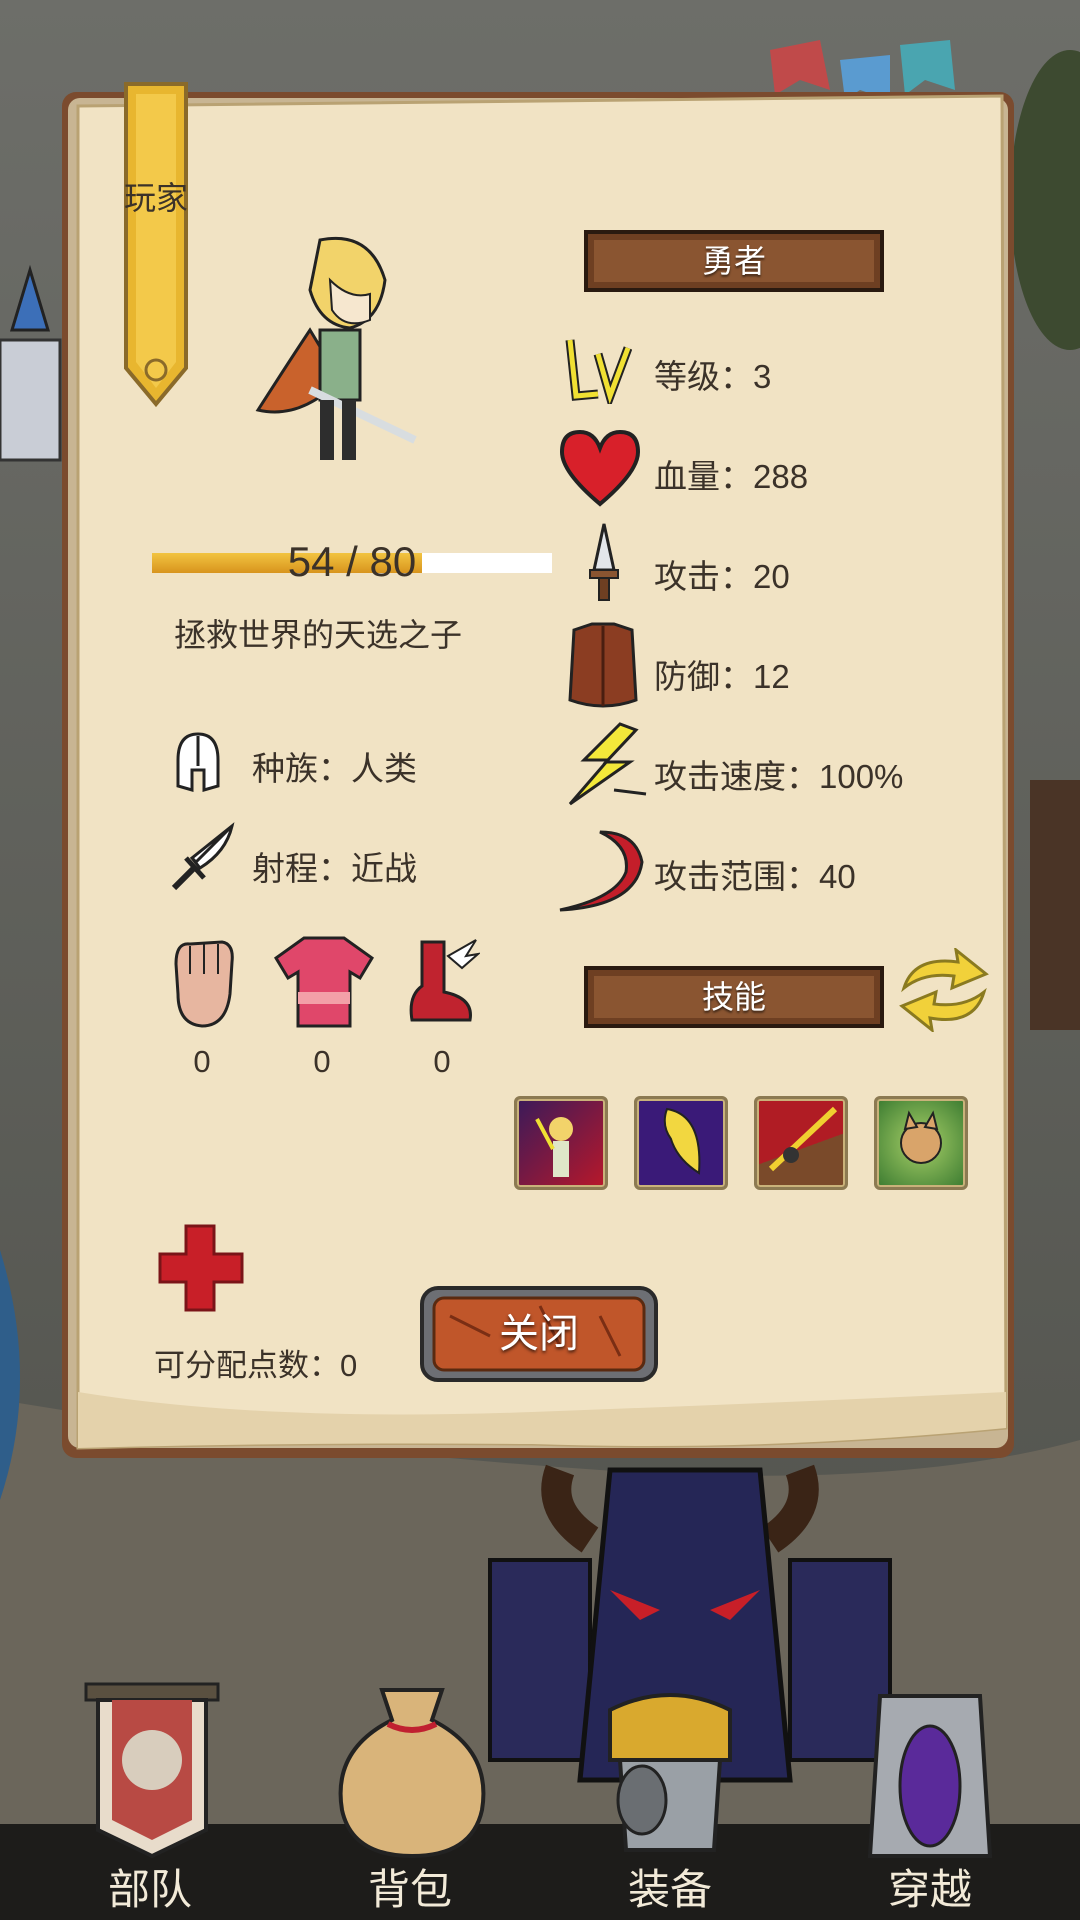 Image resolution: width=1080 pixels, height=1920 pixels. I want to click on spear-strike-skill-icon, so click(801, 1143).